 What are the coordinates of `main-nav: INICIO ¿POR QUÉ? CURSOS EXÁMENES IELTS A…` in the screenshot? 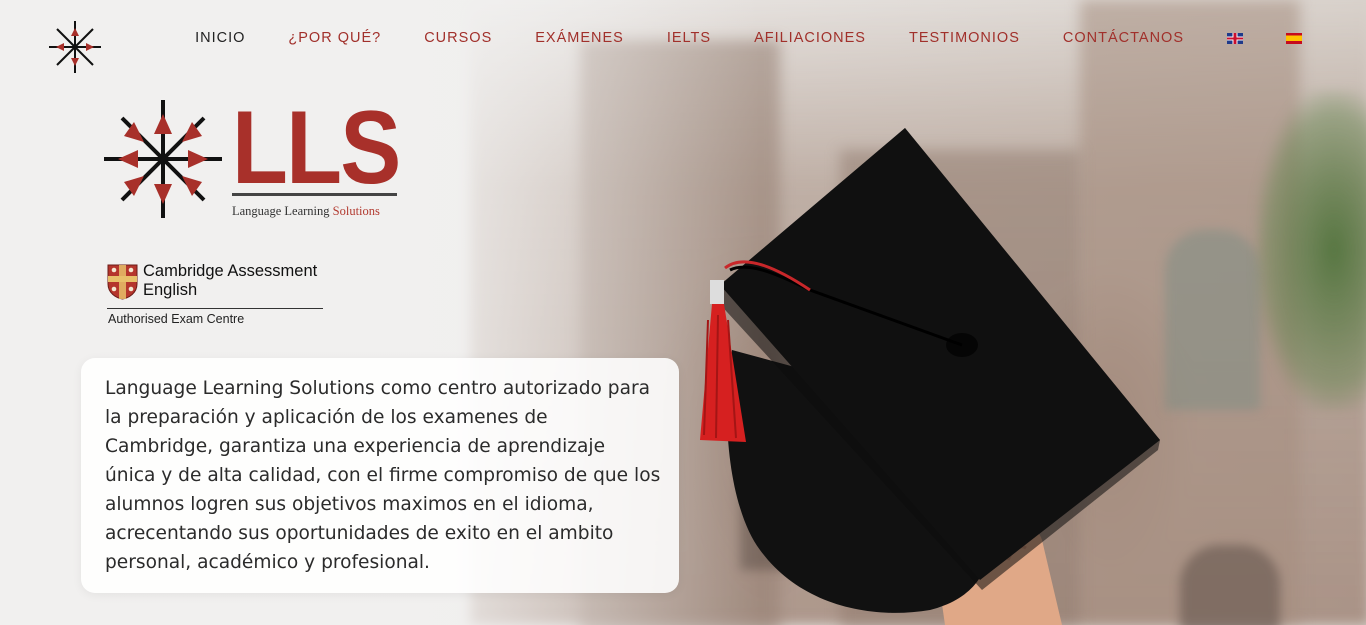 It's located at (727, 38).